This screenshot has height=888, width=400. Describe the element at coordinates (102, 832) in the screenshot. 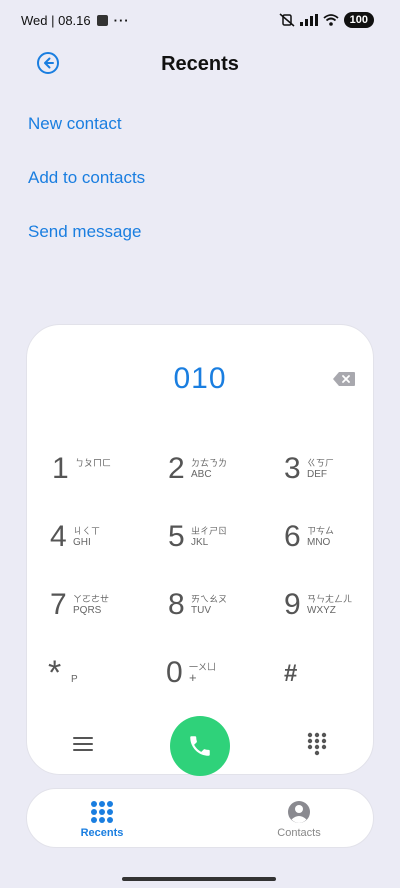

I see `tab-recents-label: Recents` at that location.